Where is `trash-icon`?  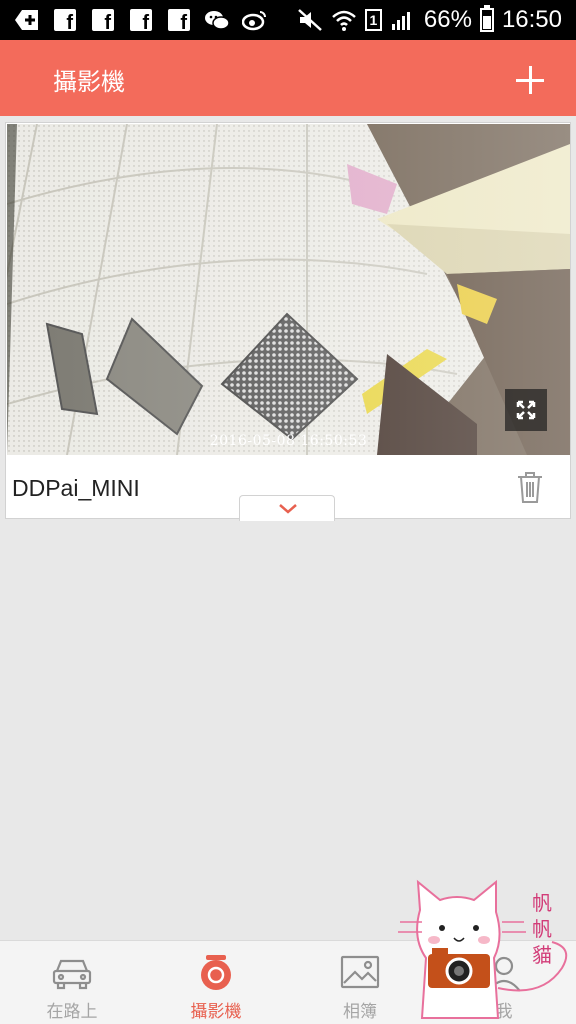 trash-icon is located at coordinates (530, 487).